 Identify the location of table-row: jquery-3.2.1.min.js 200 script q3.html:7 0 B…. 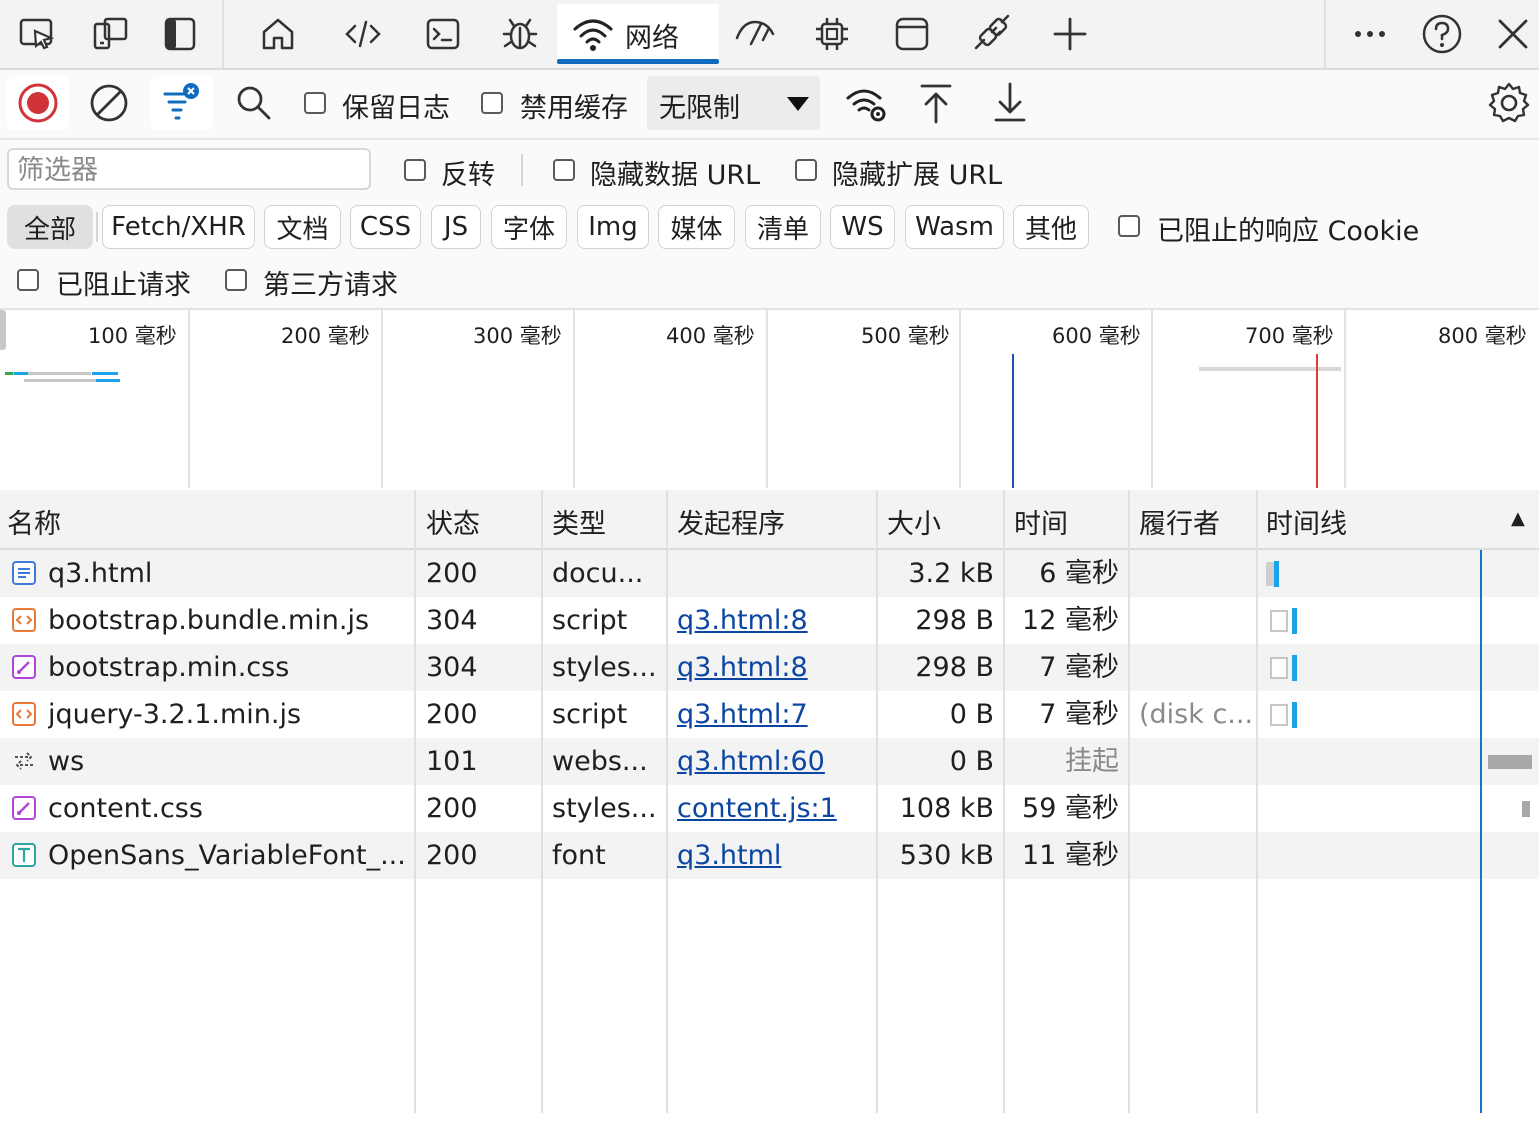
(769, 714).